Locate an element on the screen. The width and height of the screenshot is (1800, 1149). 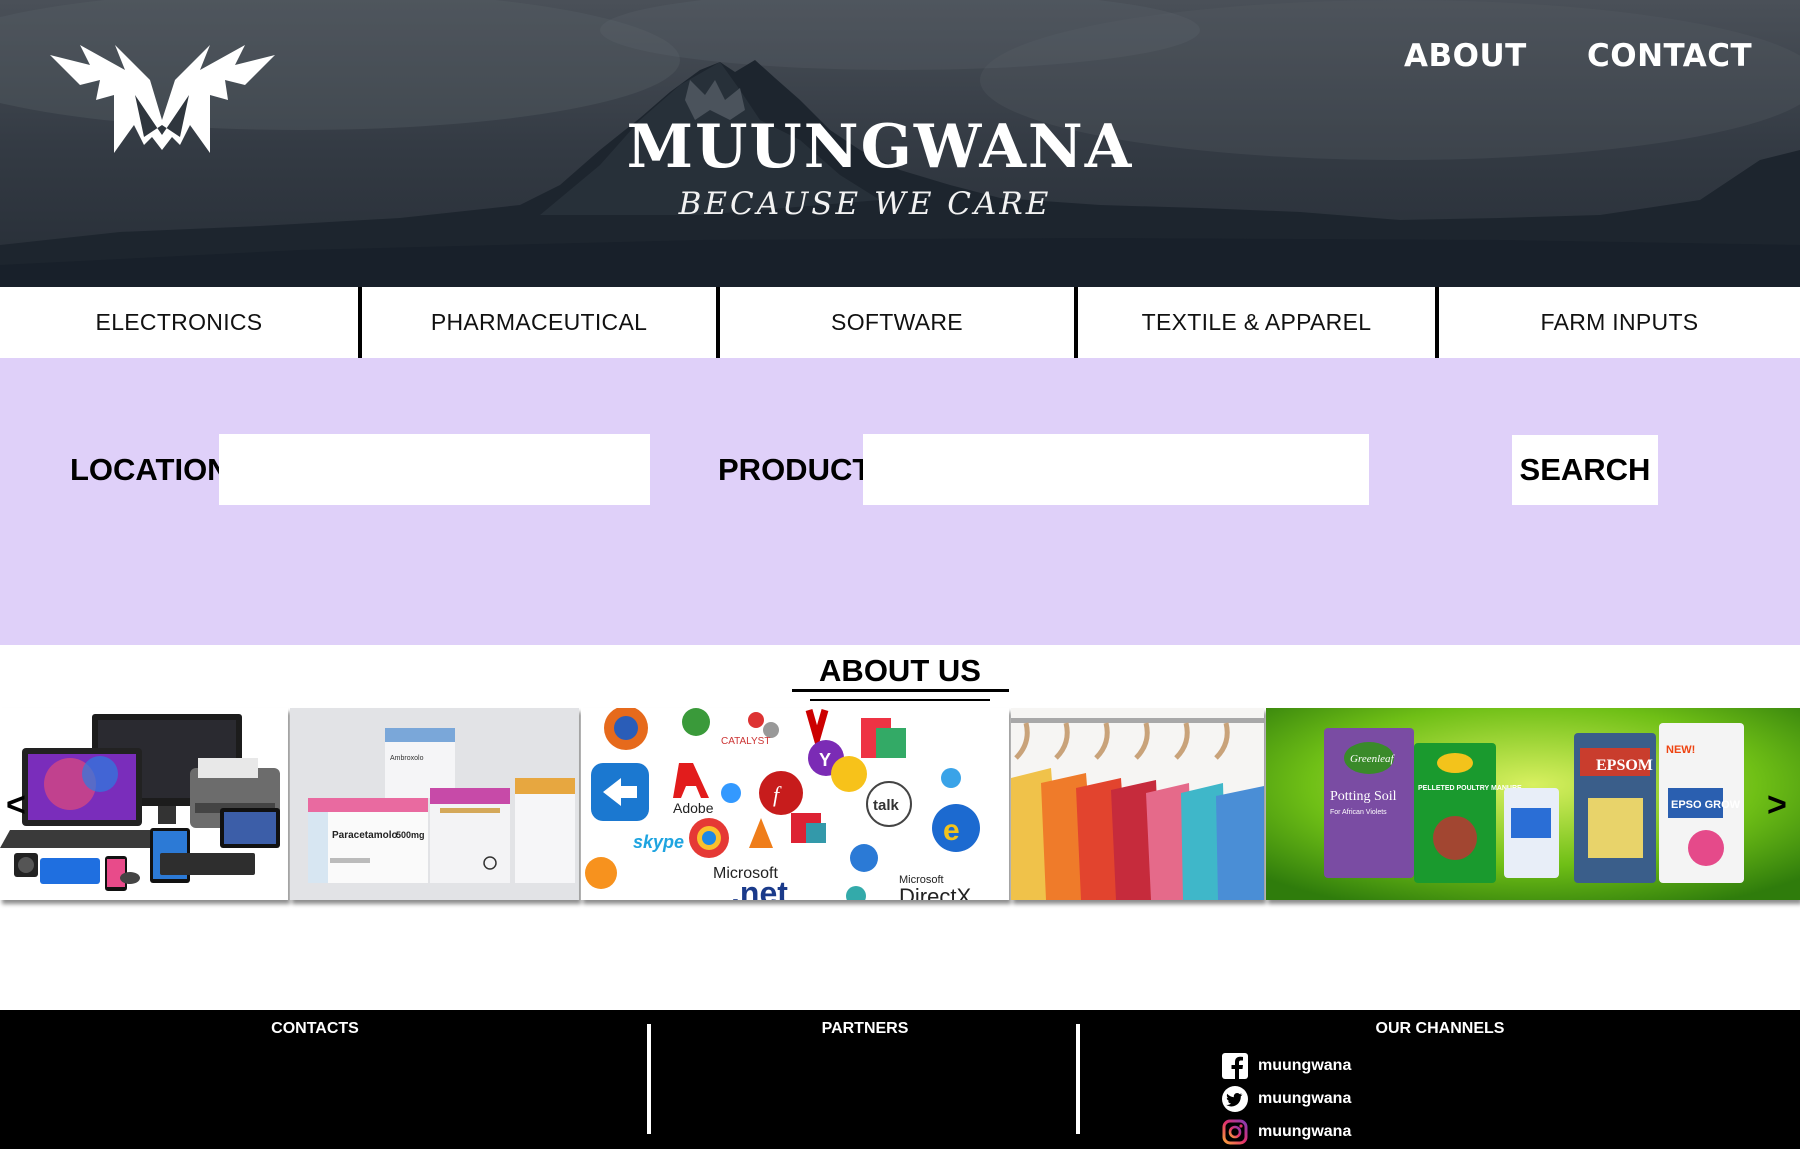
footer-partners-heading: PARTNERS is located at coordinates (865, 1028).